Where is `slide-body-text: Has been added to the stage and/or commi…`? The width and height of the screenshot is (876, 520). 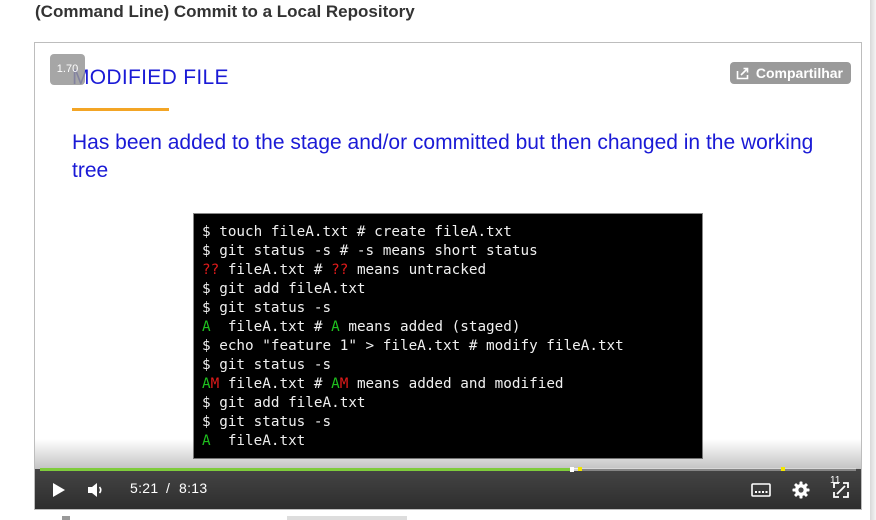
slide-body-text: Has been added to the stage and/or commi… is located at coordinates (443, 156).